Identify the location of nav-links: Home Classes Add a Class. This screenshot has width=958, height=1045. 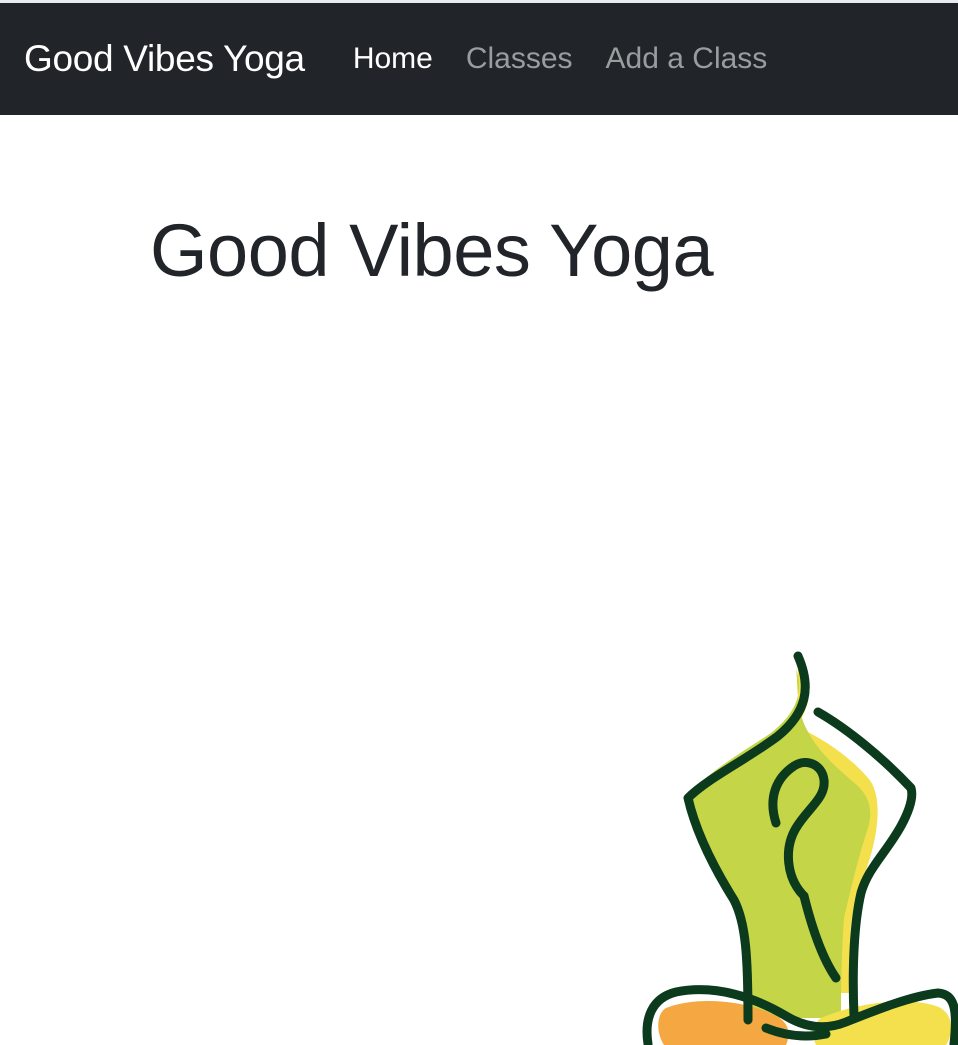
(576, 59).